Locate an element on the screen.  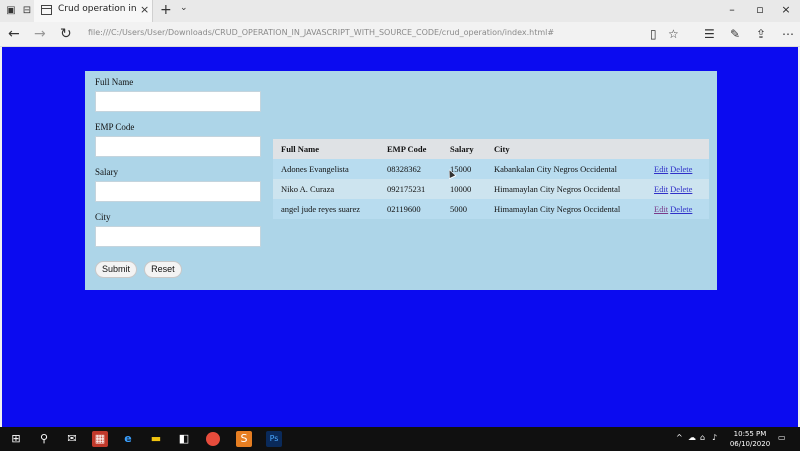
volume-icon: ♪ is located at coordinates (714, 437).